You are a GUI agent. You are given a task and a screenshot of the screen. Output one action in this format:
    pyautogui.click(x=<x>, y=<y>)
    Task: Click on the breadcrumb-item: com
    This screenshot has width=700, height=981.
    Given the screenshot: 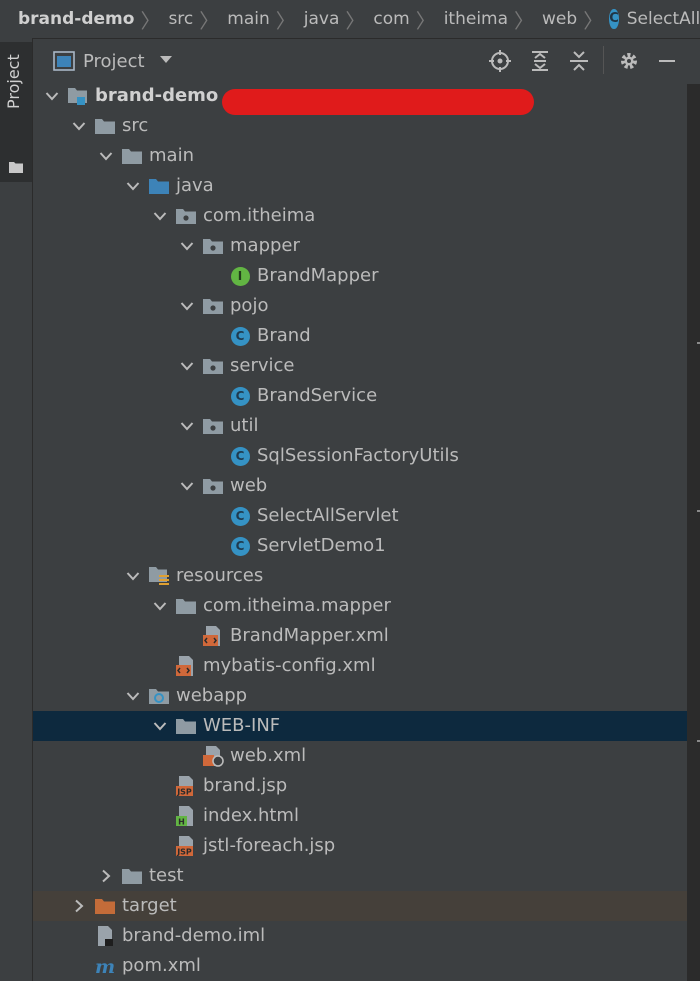 What is the action you would take?
    pyautogui.click(x=391, y=19)
    